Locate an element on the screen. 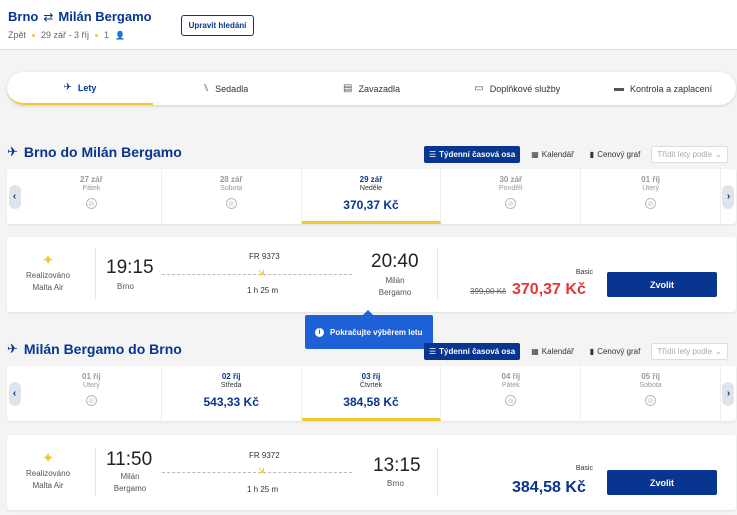 The width and height of the screenshot is (737, 515). date-cell: 02 říj Středa 543,33 Kč is located at coordinates (232, 393).